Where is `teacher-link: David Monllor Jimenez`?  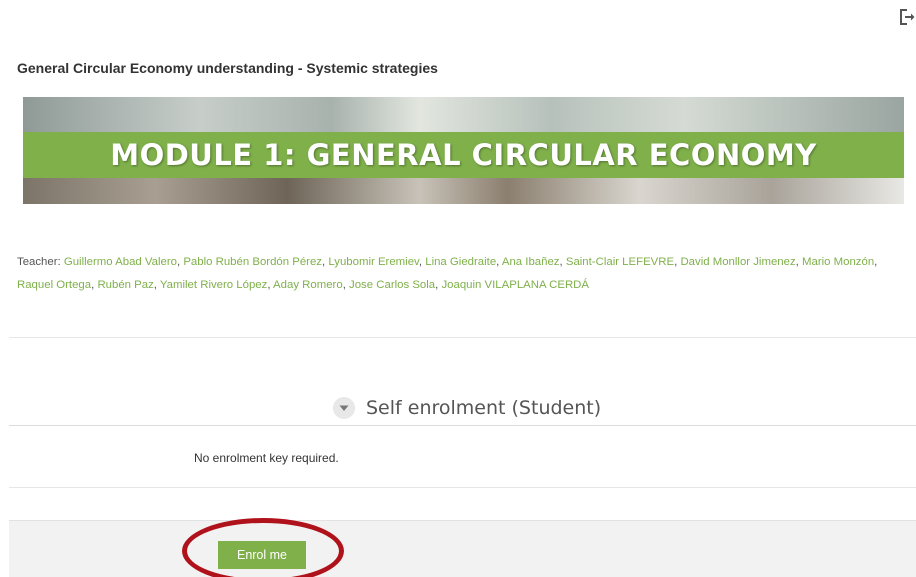
teacher-link: David Monllor Jimenez is located at coordinates (737, 262).